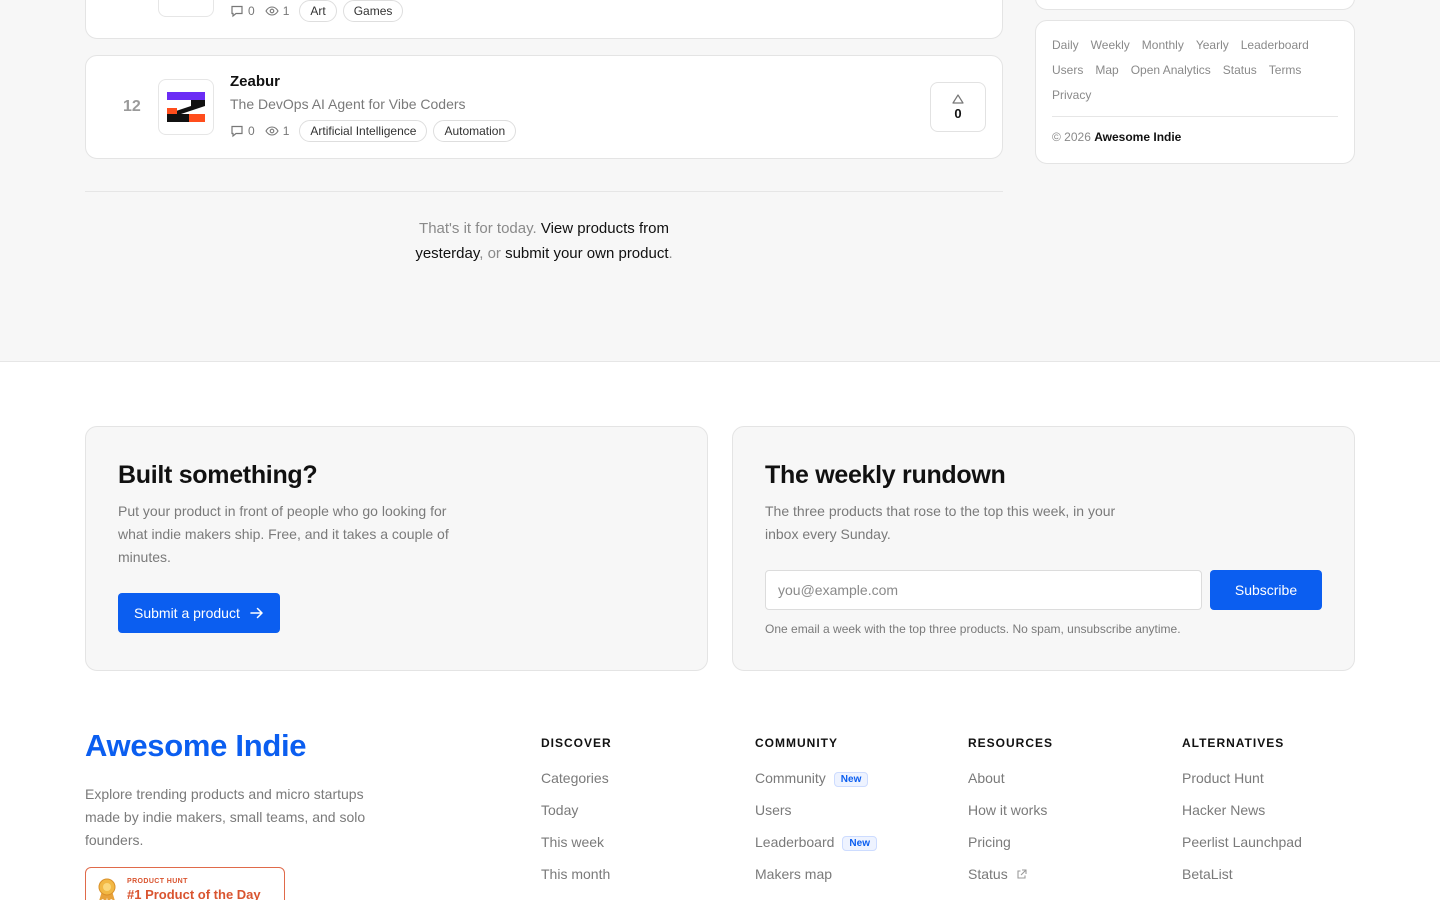 This screenshot has height=900, width=1440. Describe the element at coordinates (132, 106) in the screenshot. I see `product-rank: 12` at that location.